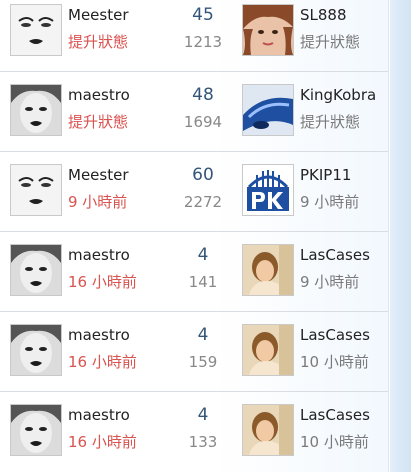 The height and width of the screenshot is (472, 411). I want to click on match-score: 60, so click(203, 175).